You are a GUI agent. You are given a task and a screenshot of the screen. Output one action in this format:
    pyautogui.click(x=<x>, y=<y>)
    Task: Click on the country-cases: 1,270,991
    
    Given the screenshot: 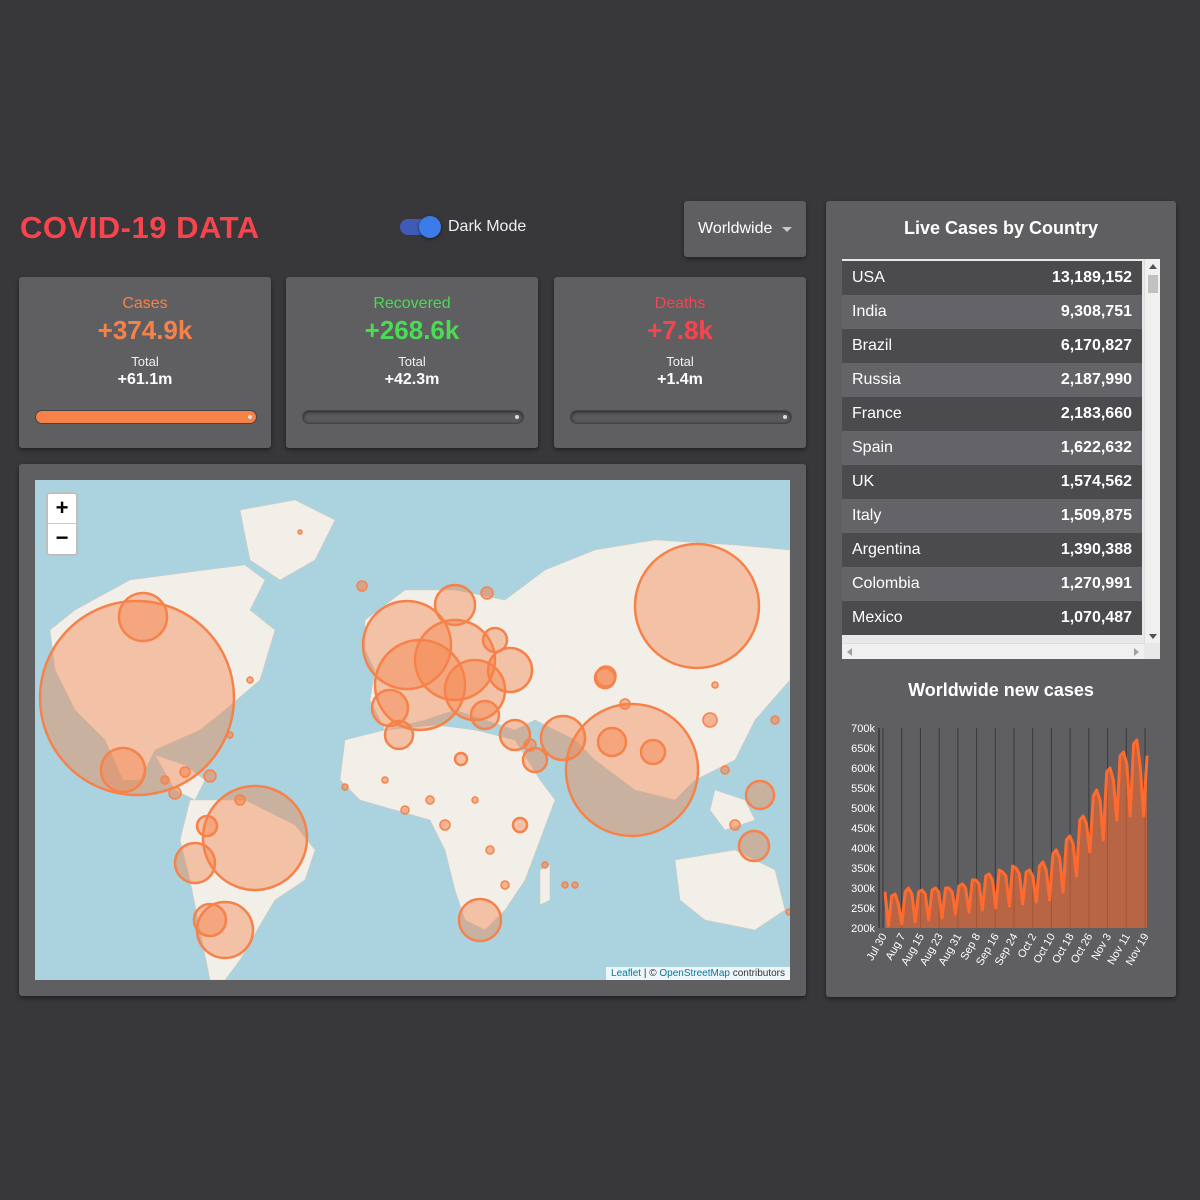 What is the action you would take?
    pyautogui.click(x=1096, y=583)
    